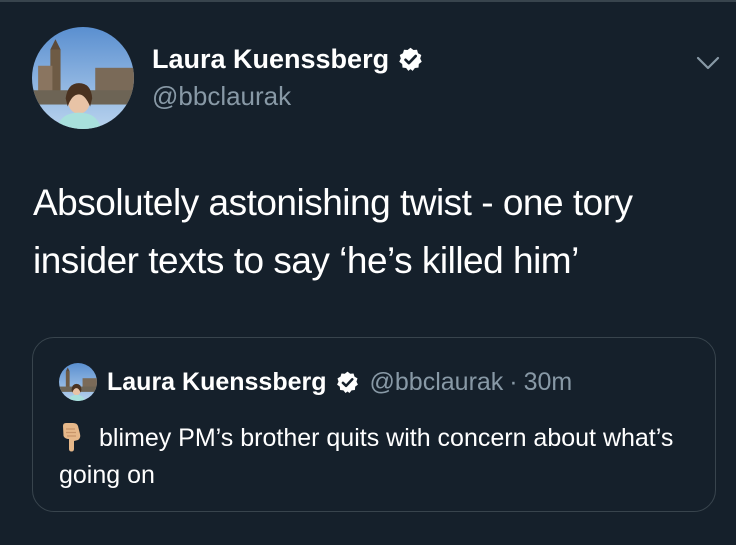 This screenshot has width=736, height=545. Describe the element at coordinates (83, 78) in the screenshot. I see `author-avatar` at that location.